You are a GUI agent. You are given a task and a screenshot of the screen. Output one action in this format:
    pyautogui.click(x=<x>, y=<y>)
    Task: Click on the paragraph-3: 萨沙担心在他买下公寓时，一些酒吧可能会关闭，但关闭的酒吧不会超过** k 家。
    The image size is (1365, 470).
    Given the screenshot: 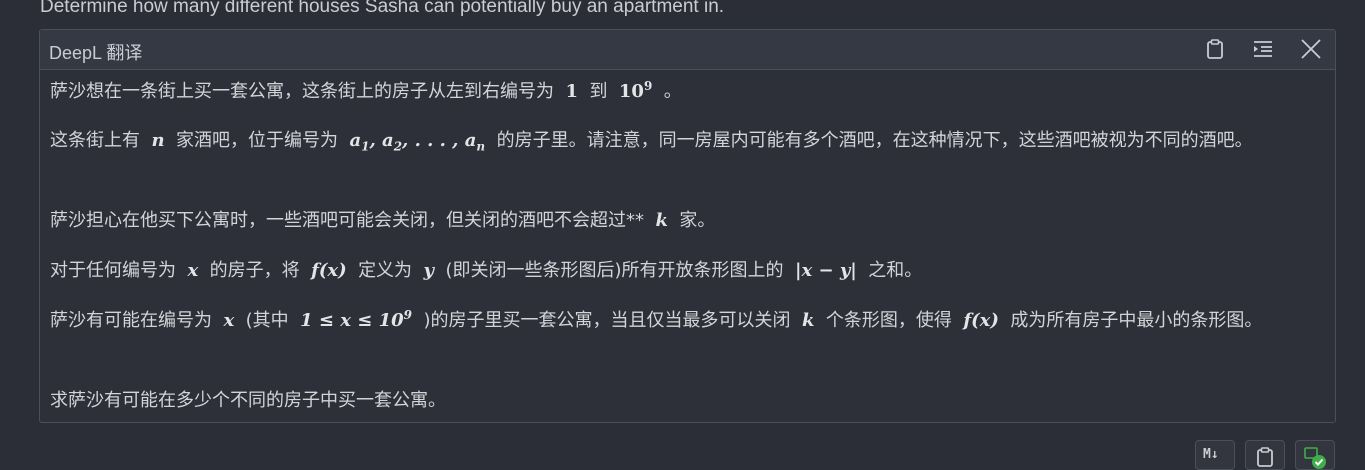 What is the action you would take?
    pyautogui.click(x=383, y=220)
    